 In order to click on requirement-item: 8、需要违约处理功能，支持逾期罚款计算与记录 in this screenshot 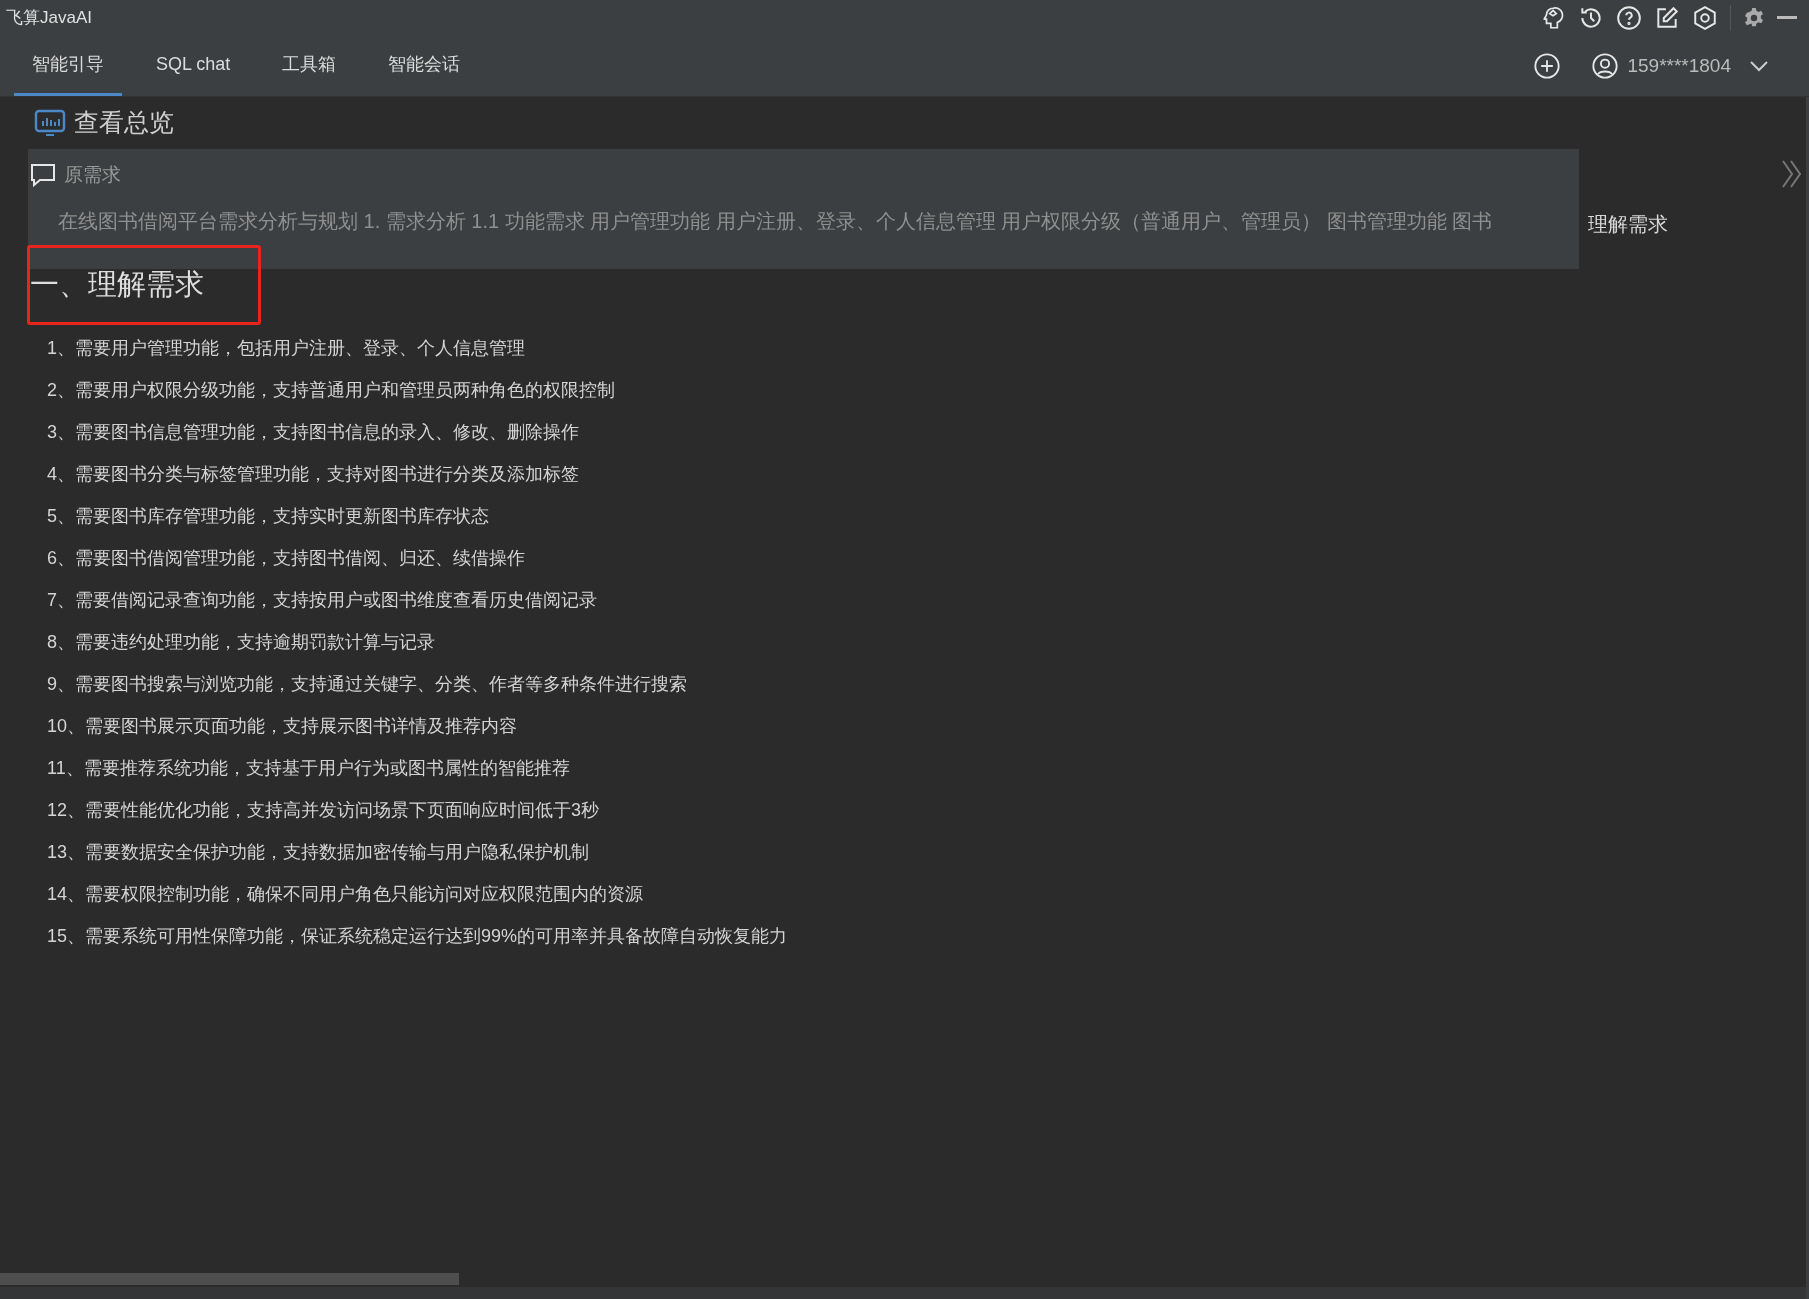, I will do `click(241, 642)`.